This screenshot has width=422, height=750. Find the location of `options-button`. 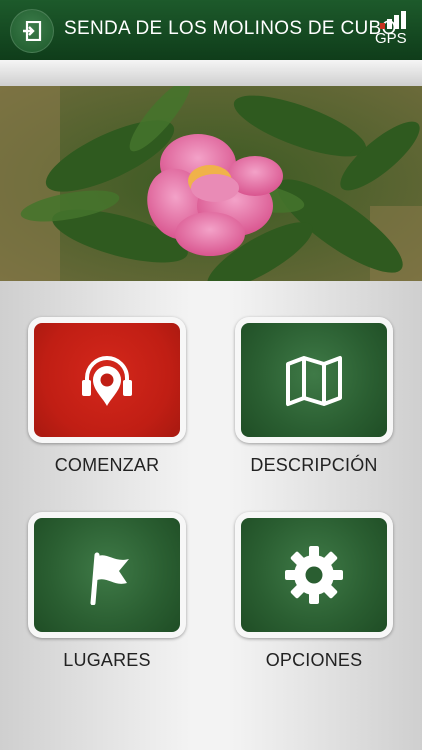

options-button is located at coordinates (314, 575).